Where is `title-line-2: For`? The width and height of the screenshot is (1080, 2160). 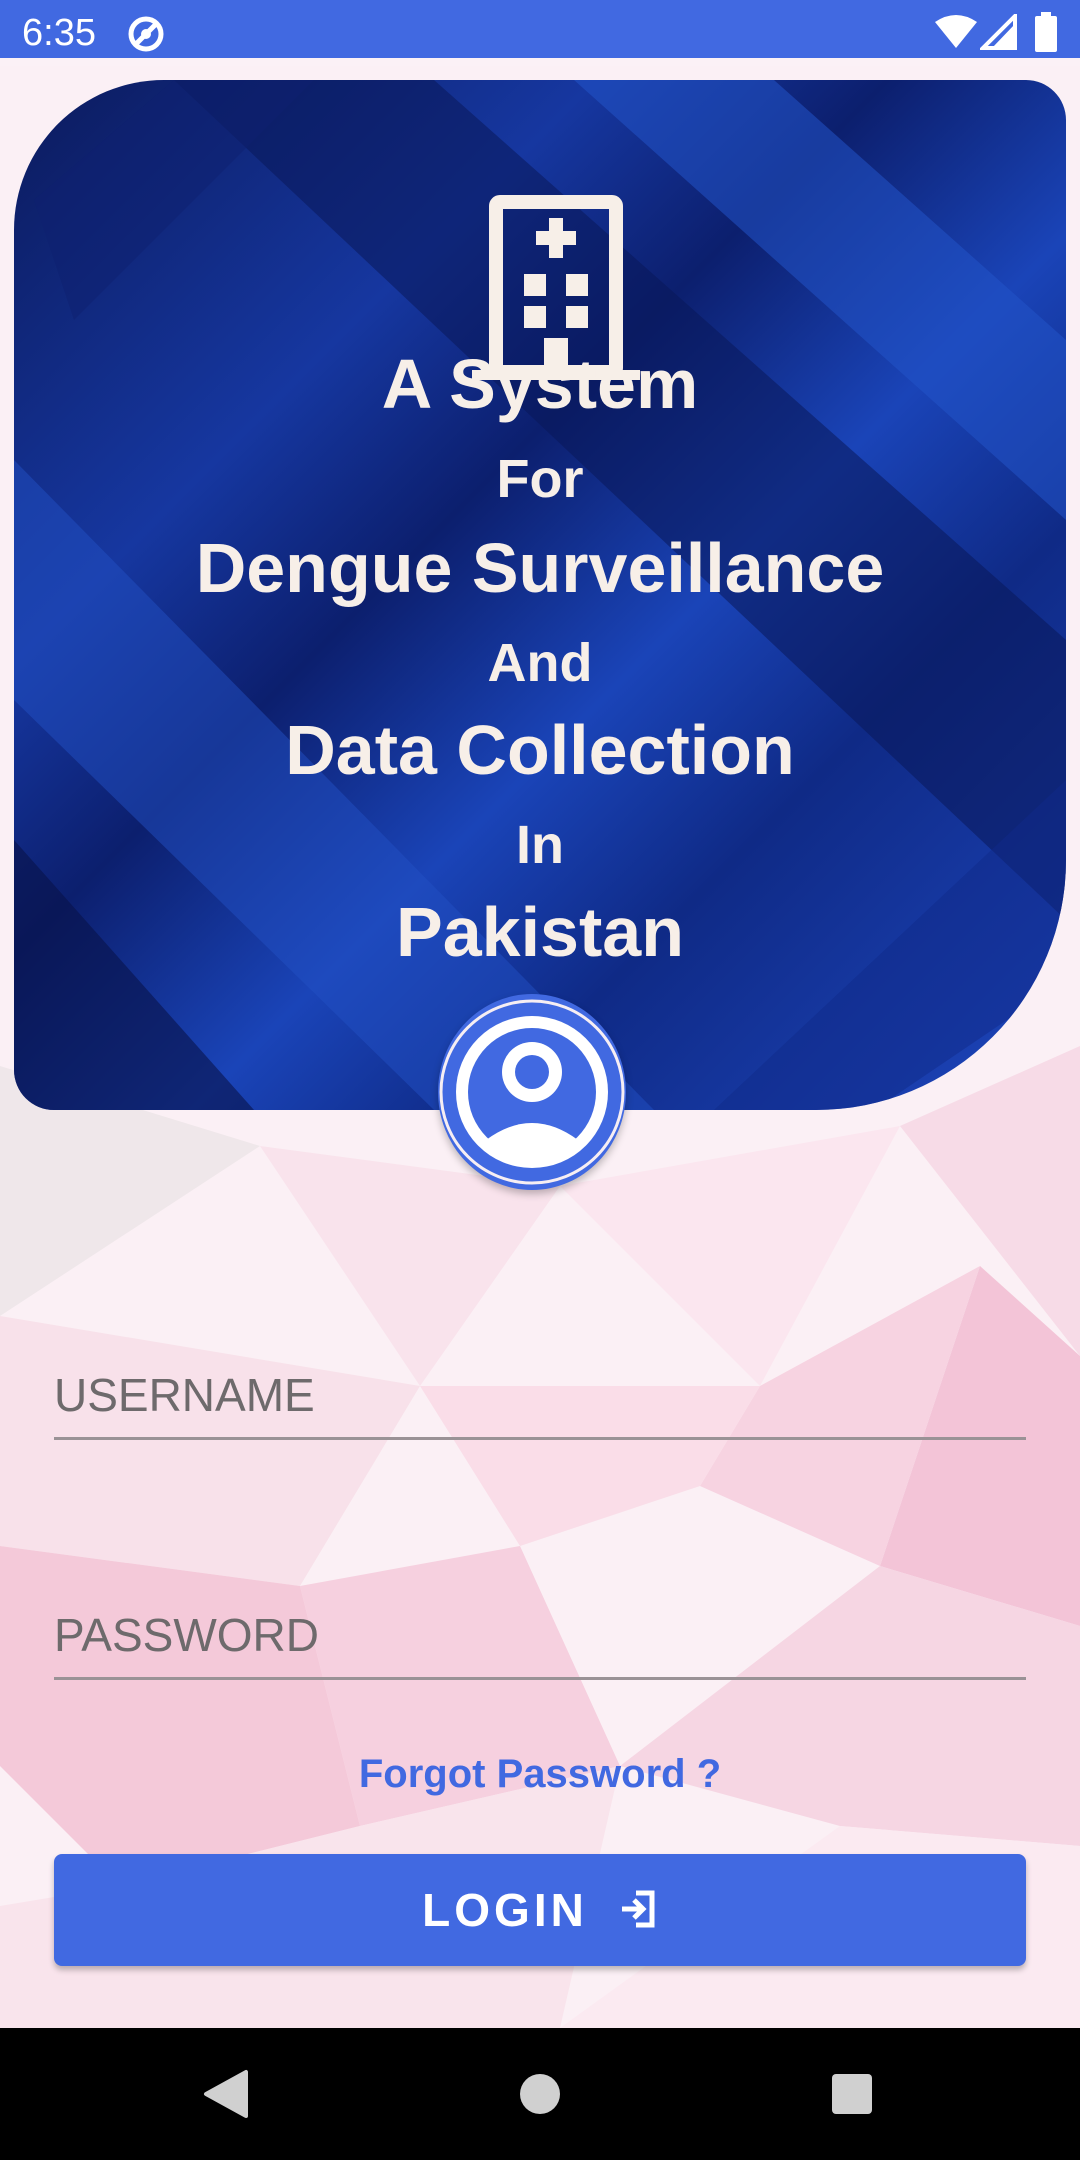 title-line-2: For is located at coordinates (540, 479).